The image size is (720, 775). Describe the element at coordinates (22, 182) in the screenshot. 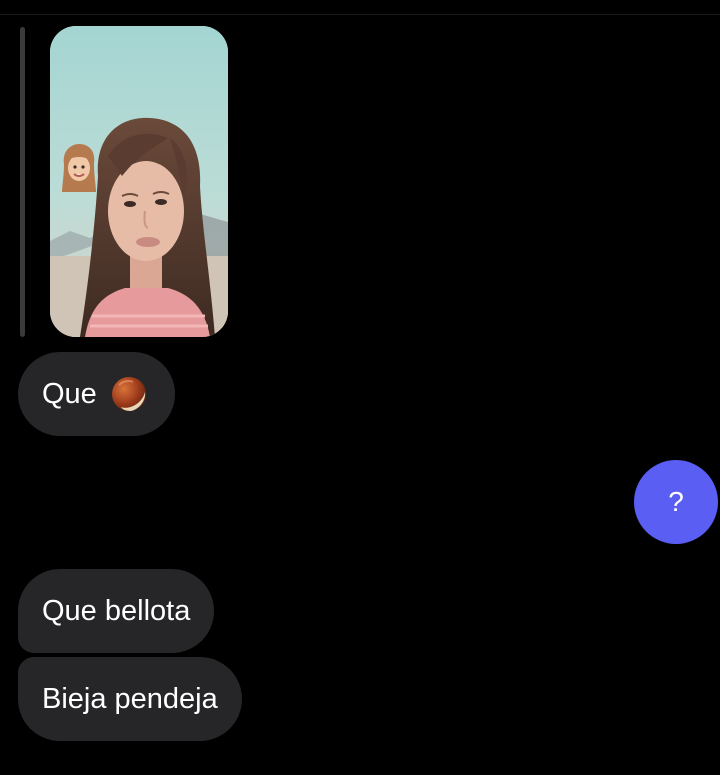

I see `story-reply-indicator-bar` at that location.